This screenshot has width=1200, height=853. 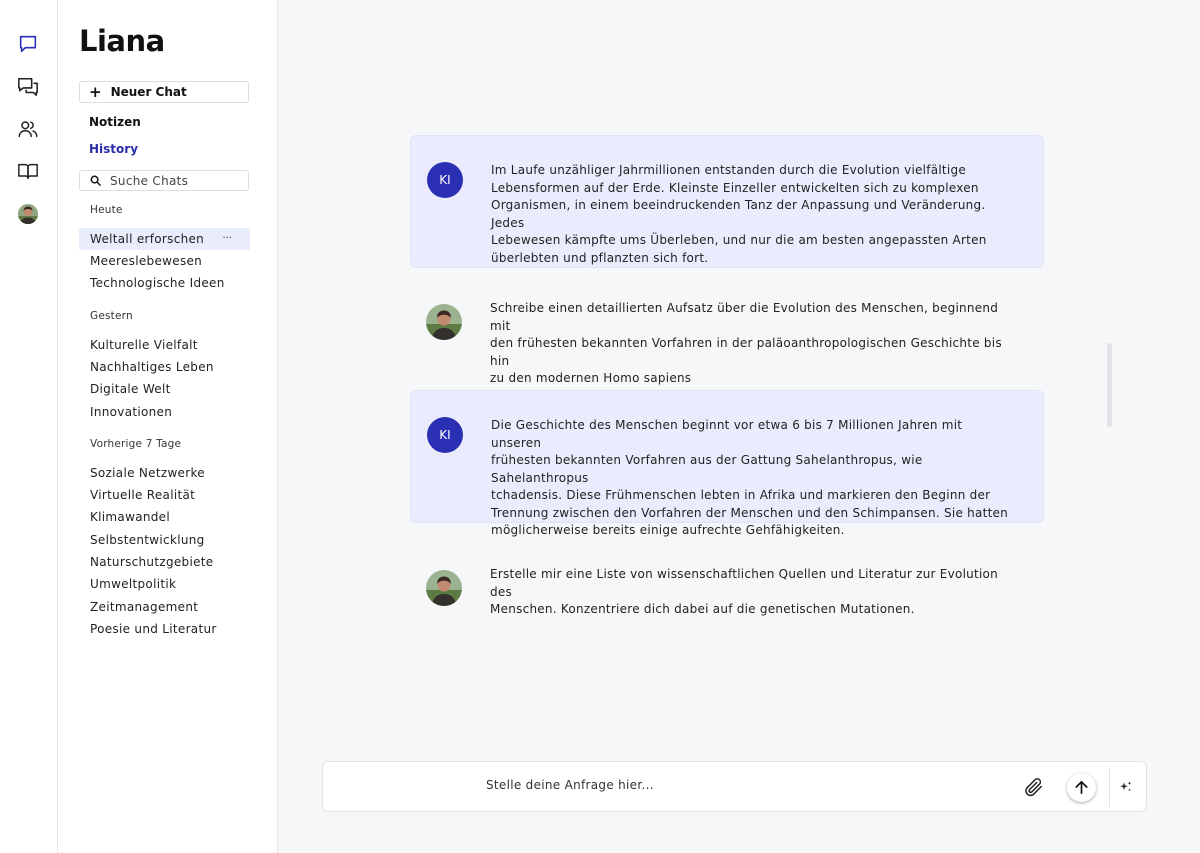 I want to click on book-icon, so click(x=28, y=171).